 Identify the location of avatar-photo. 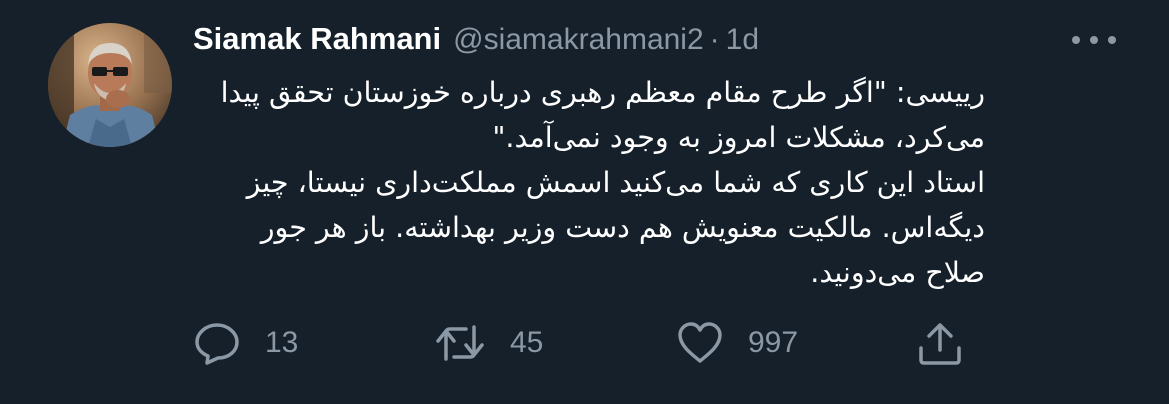
(110, 85).